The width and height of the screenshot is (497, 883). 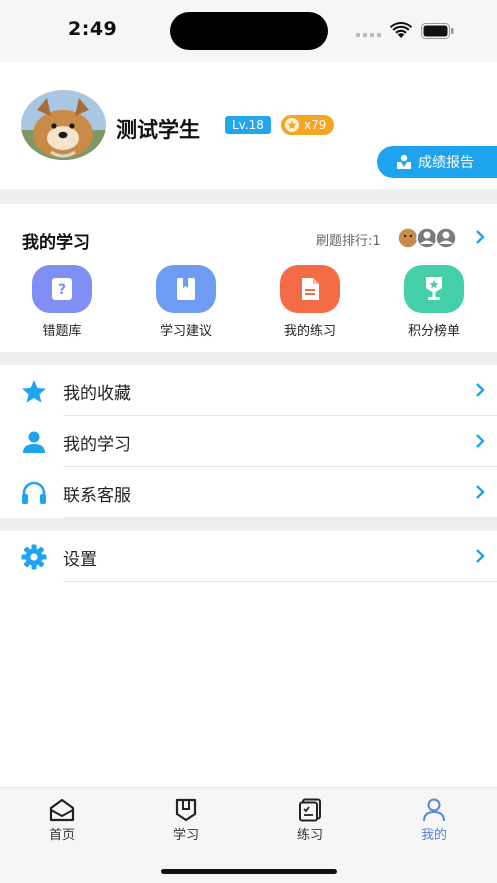 What do you see at coordinates (80, 560) in the screenshot?
I see `menu-label: 设置` at bounding box center [80, 560].